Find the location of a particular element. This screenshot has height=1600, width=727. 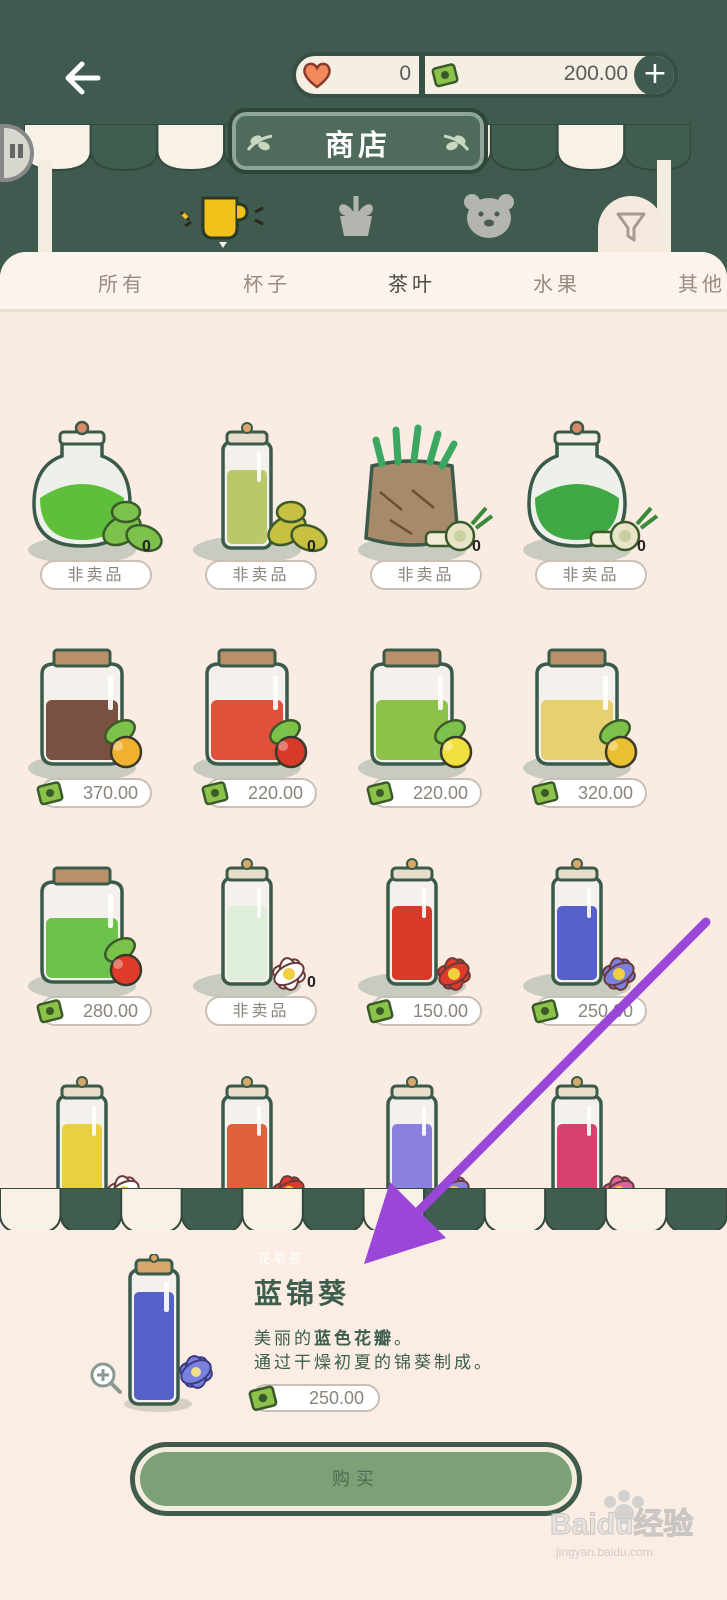

category-cups-button is located at coordinates (222, 220).